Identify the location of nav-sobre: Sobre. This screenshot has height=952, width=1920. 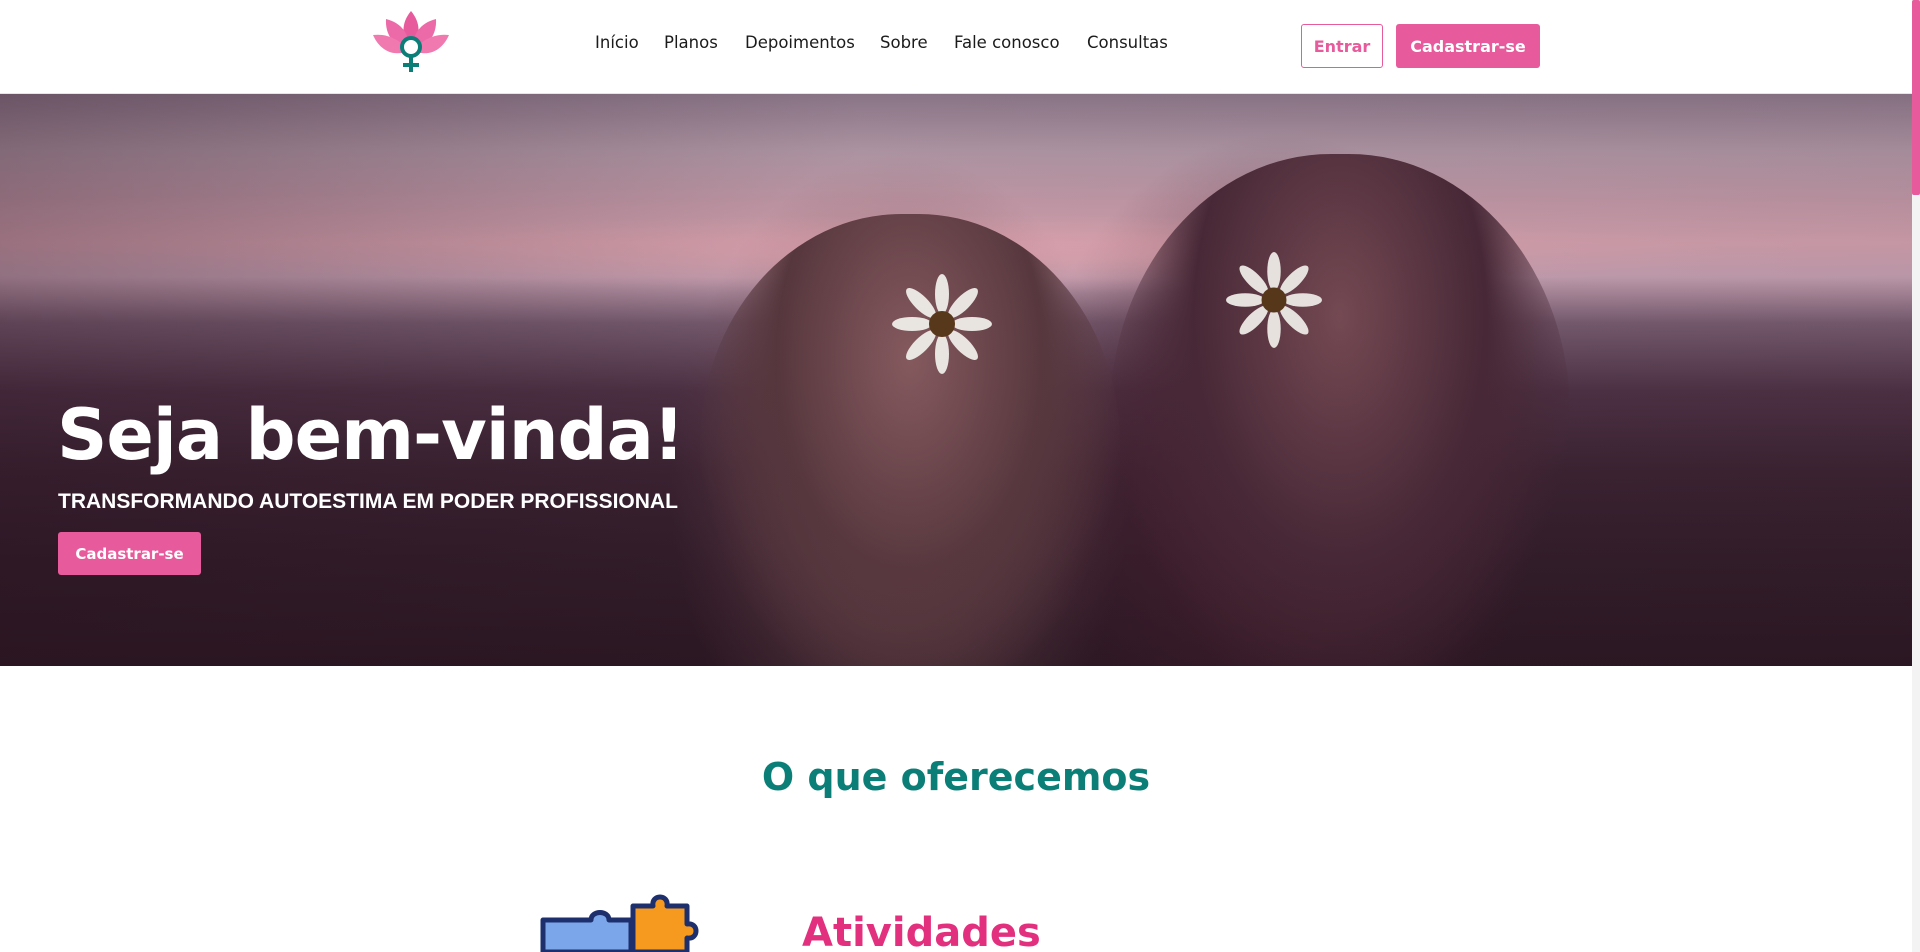
(904, 42).